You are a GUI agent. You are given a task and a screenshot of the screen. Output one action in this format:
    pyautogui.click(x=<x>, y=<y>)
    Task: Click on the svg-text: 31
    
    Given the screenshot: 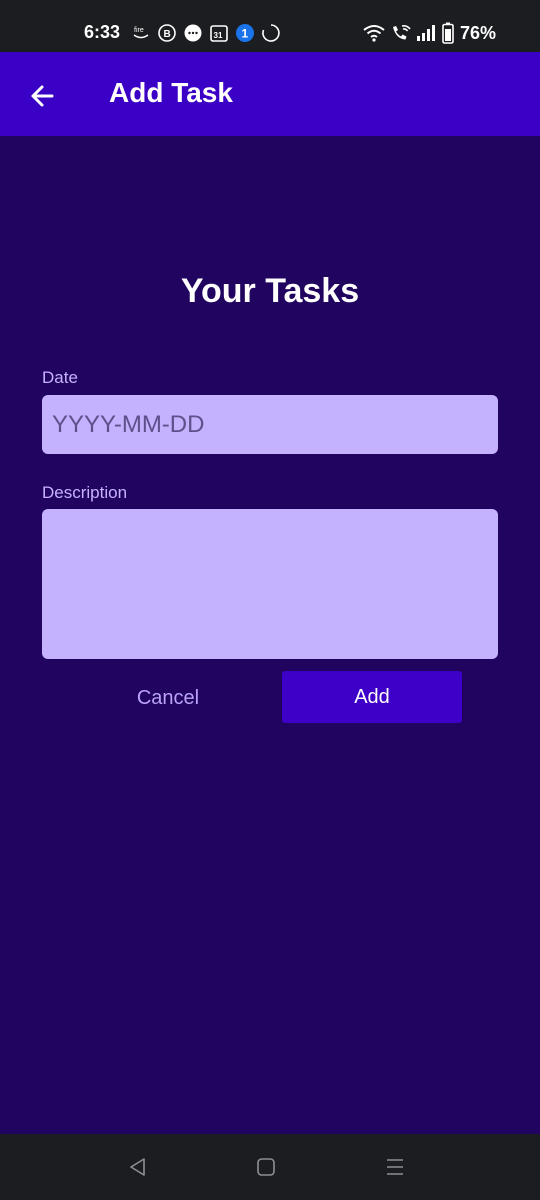 What is the action you would take?
    pyautogui.click(x=218, y=35)
    